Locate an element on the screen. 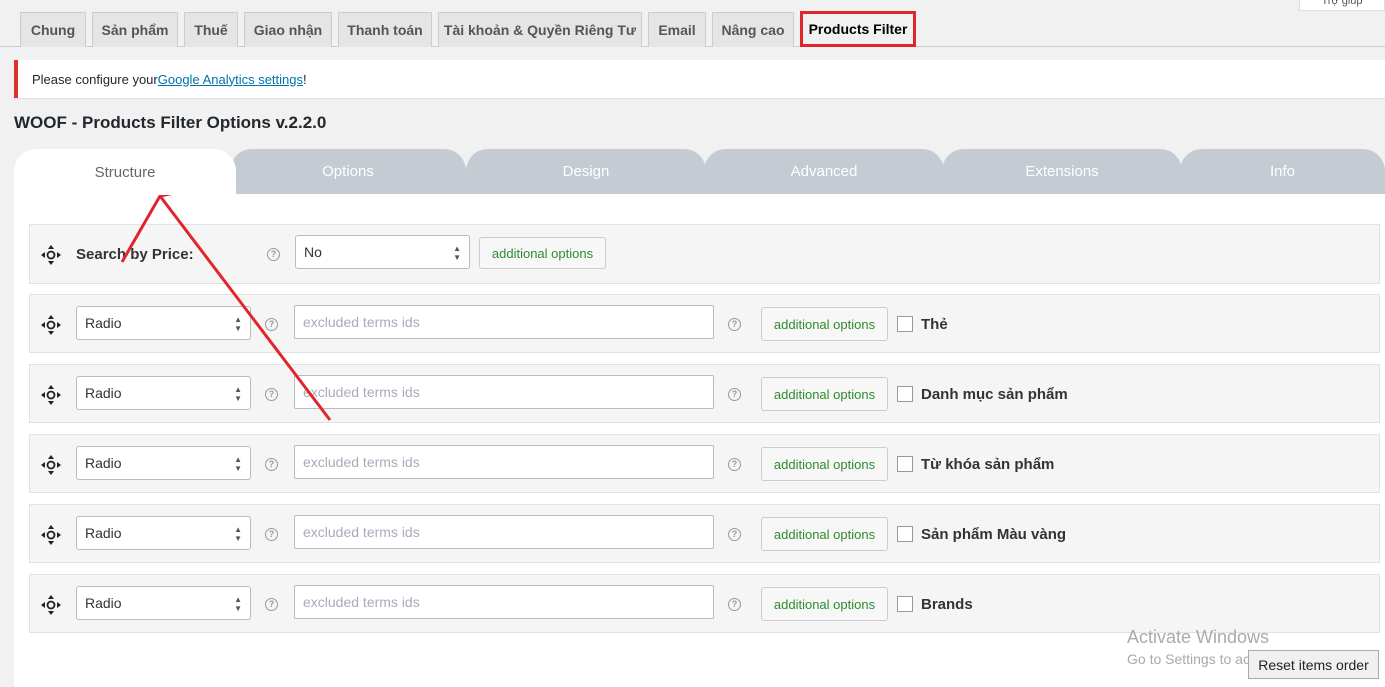 This screenshot has width=1385, height=687. taxonomy-label: Sản phẩm Màu vàng is located at coordinates (994, 534).